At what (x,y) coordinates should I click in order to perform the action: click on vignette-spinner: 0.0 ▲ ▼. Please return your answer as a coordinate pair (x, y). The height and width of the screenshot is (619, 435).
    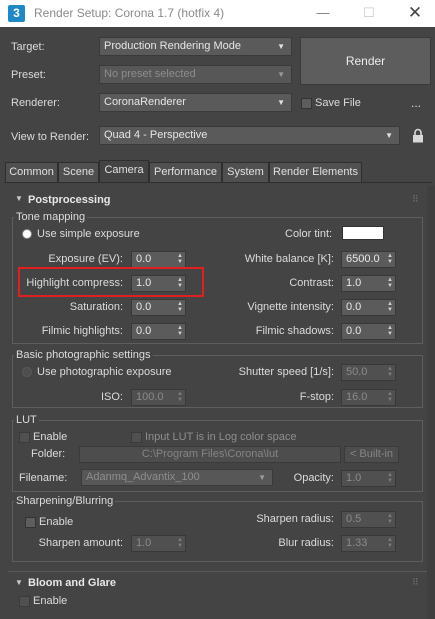
    Looking at the image, I should click on (368, 307).